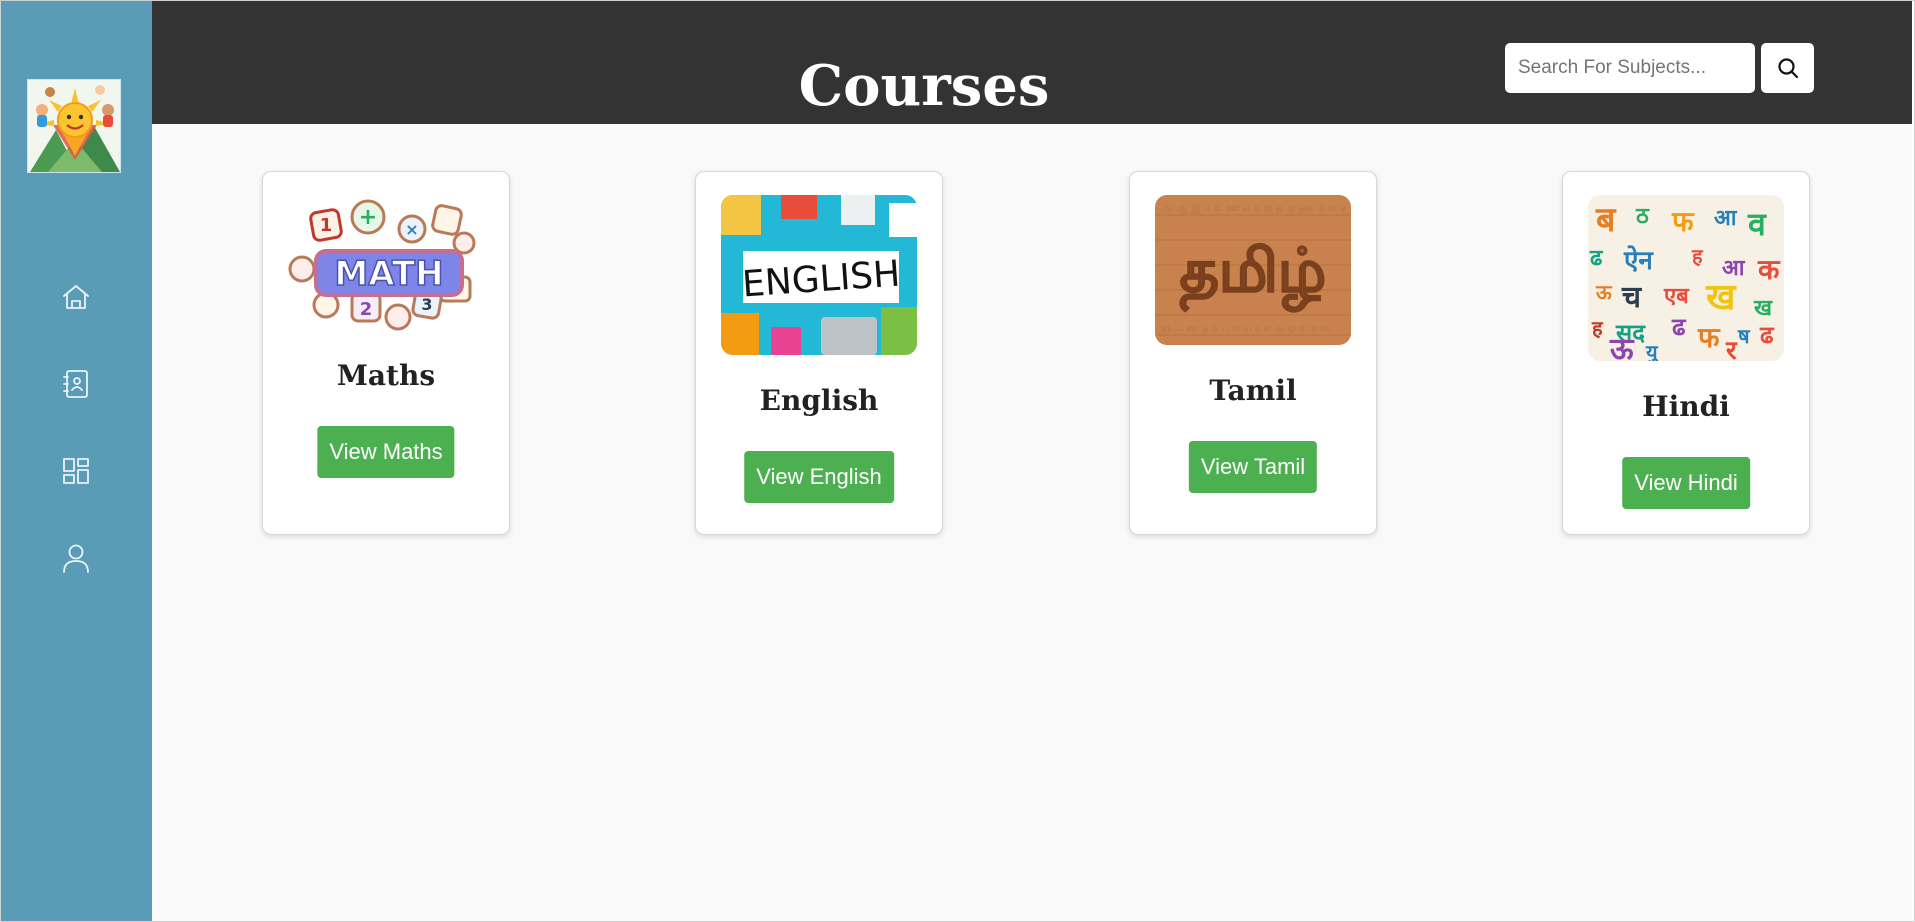 The width and height of the screenshot is (1915, 922). I want to click on svg-text: आ, so click(1726, 218).